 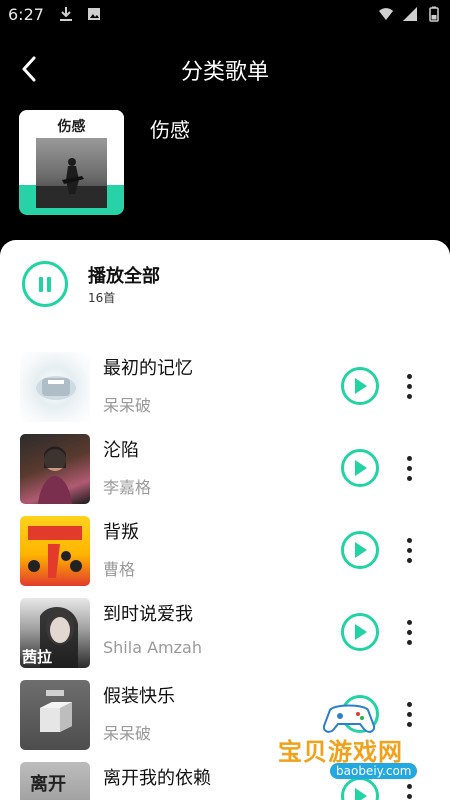 What do you see at coordinates (224, 72) in the screenshot?
I see `page-title: 分类歌单` at bounding box center [224, 72].